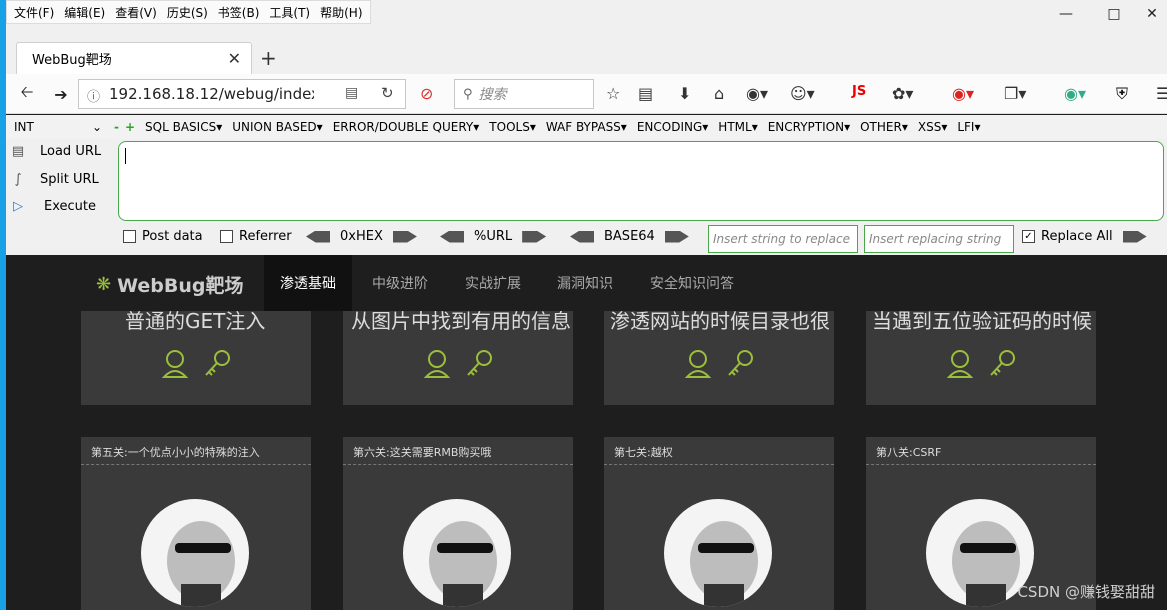 The image size is (1167, 610). Describe the element at coordinates (981, 358) in the screenshot. I see `level-card: 当遇到五位验证码的时候` at that location.